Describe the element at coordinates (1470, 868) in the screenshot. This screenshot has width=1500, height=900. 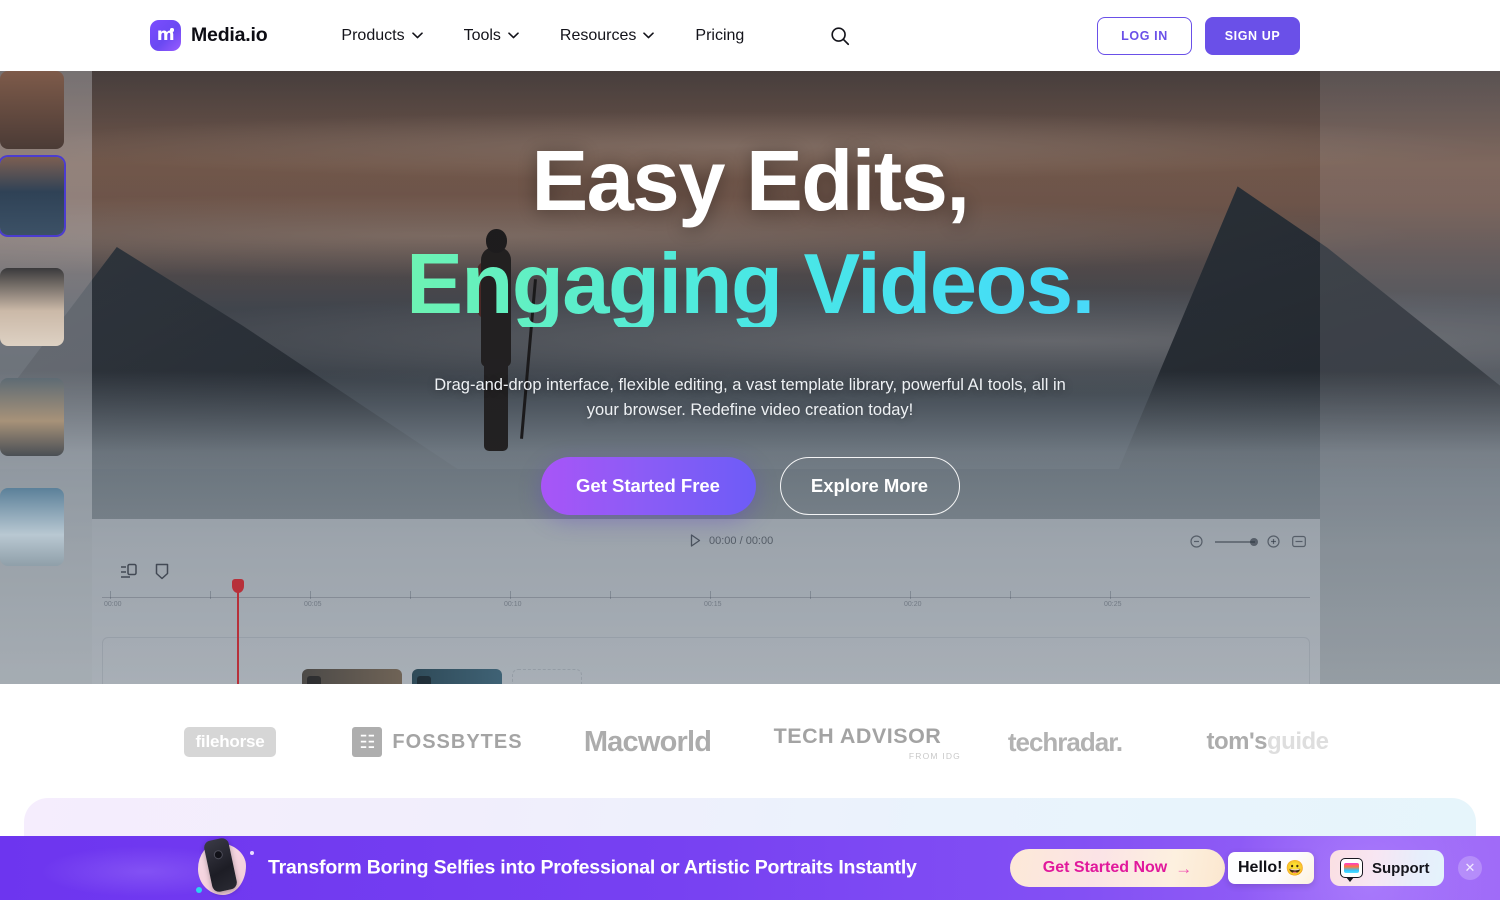
I see `close-icon: ✕` at that location.